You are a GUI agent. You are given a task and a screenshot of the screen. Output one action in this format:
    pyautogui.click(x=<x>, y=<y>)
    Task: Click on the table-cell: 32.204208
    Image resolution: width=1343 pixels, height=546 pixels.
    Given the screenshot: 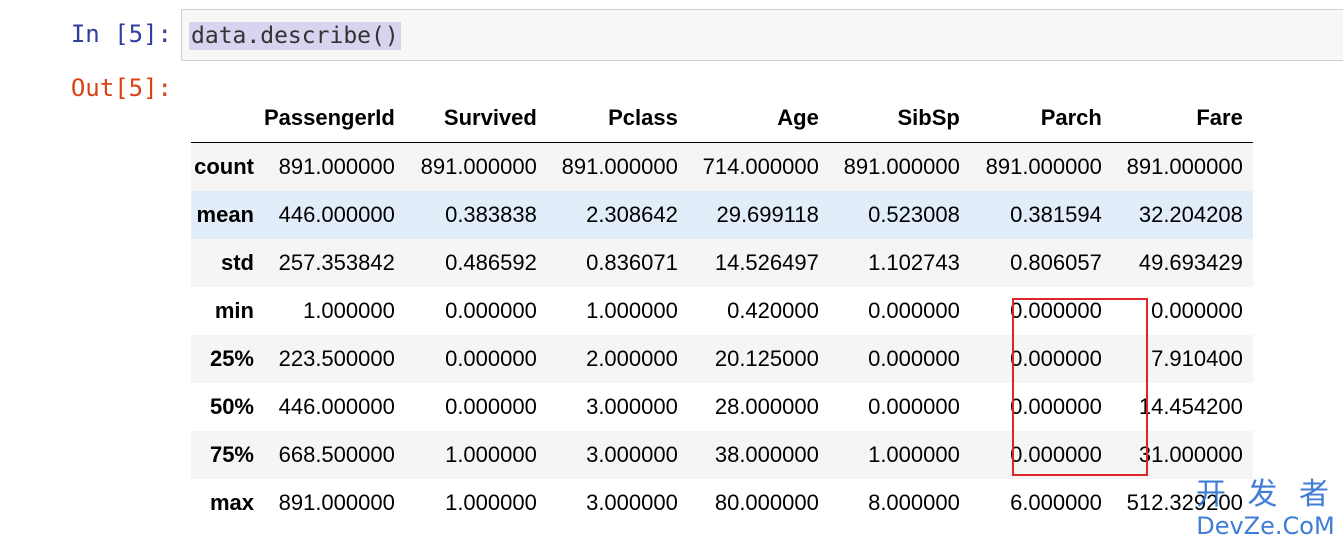 What is the action you would take?
    pyautogui.click(x=1190, y=214)
    